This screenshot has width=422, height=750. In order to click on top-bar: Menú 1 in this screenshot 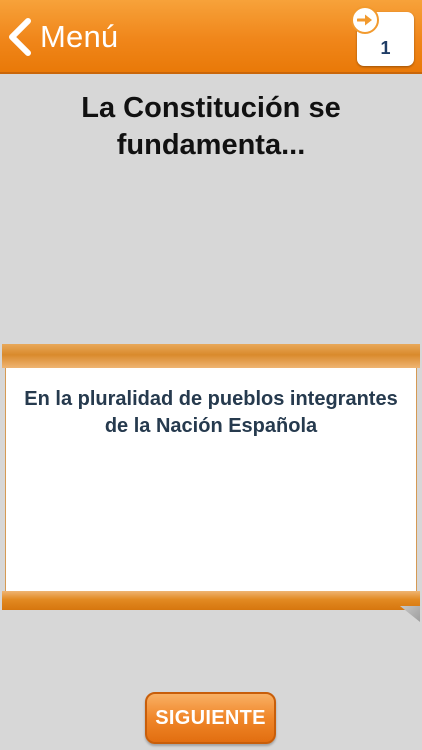, I will do `click(211, 37)`.